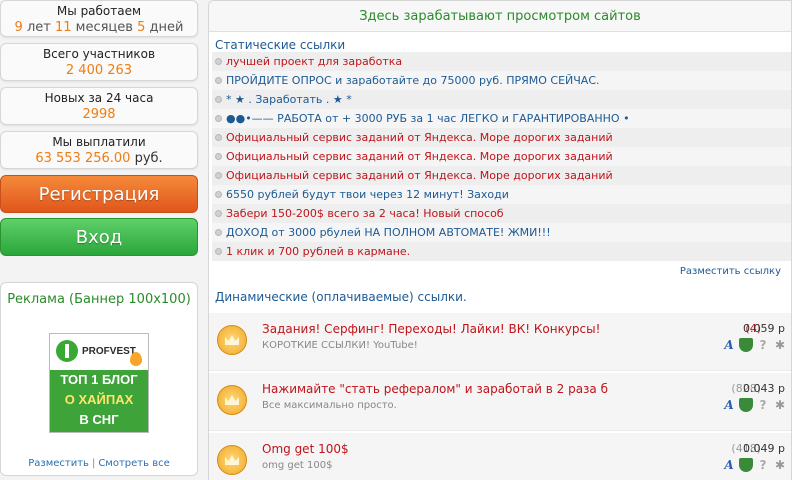 The width and height of the screenshot is (792, 480). Describe the element at coordinates (340, 345) in the screenshot. I see `dynamic-link-subtitle: КОРОТКИЕ ССЫЛКИ! YouTube!` at that location.